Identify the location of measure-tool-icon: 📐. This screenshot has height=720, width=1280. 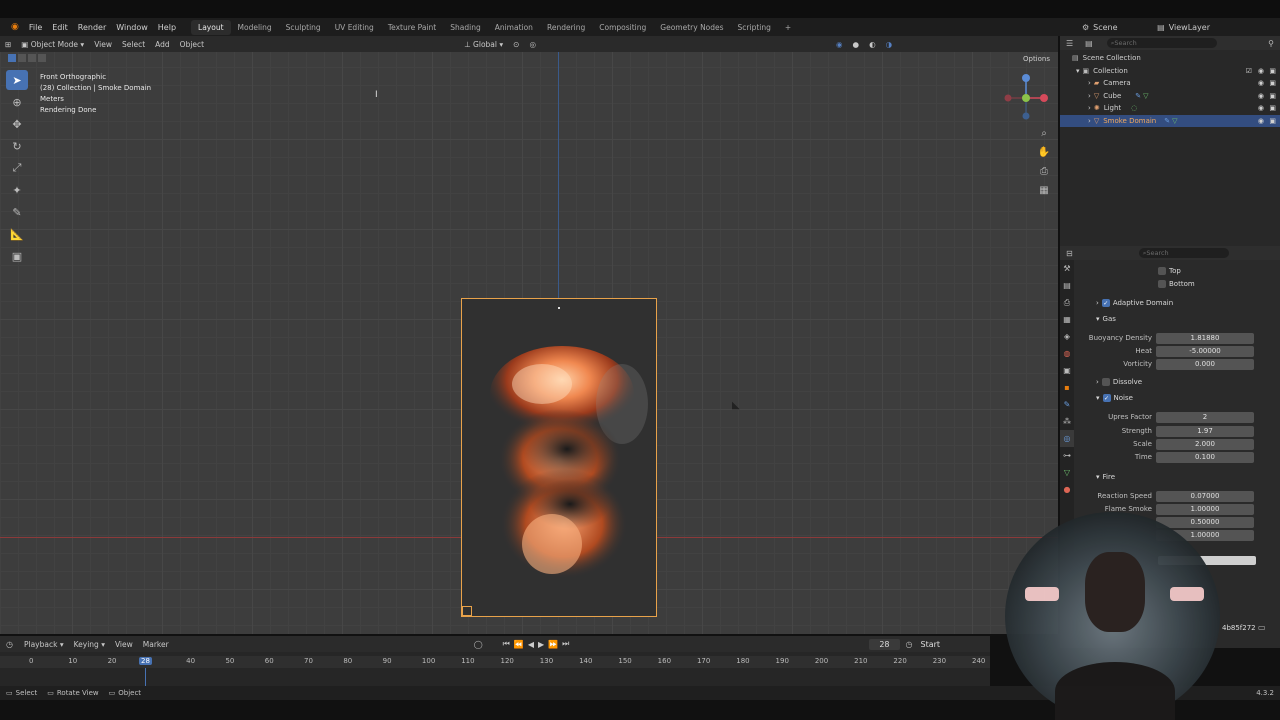
(17, 234).